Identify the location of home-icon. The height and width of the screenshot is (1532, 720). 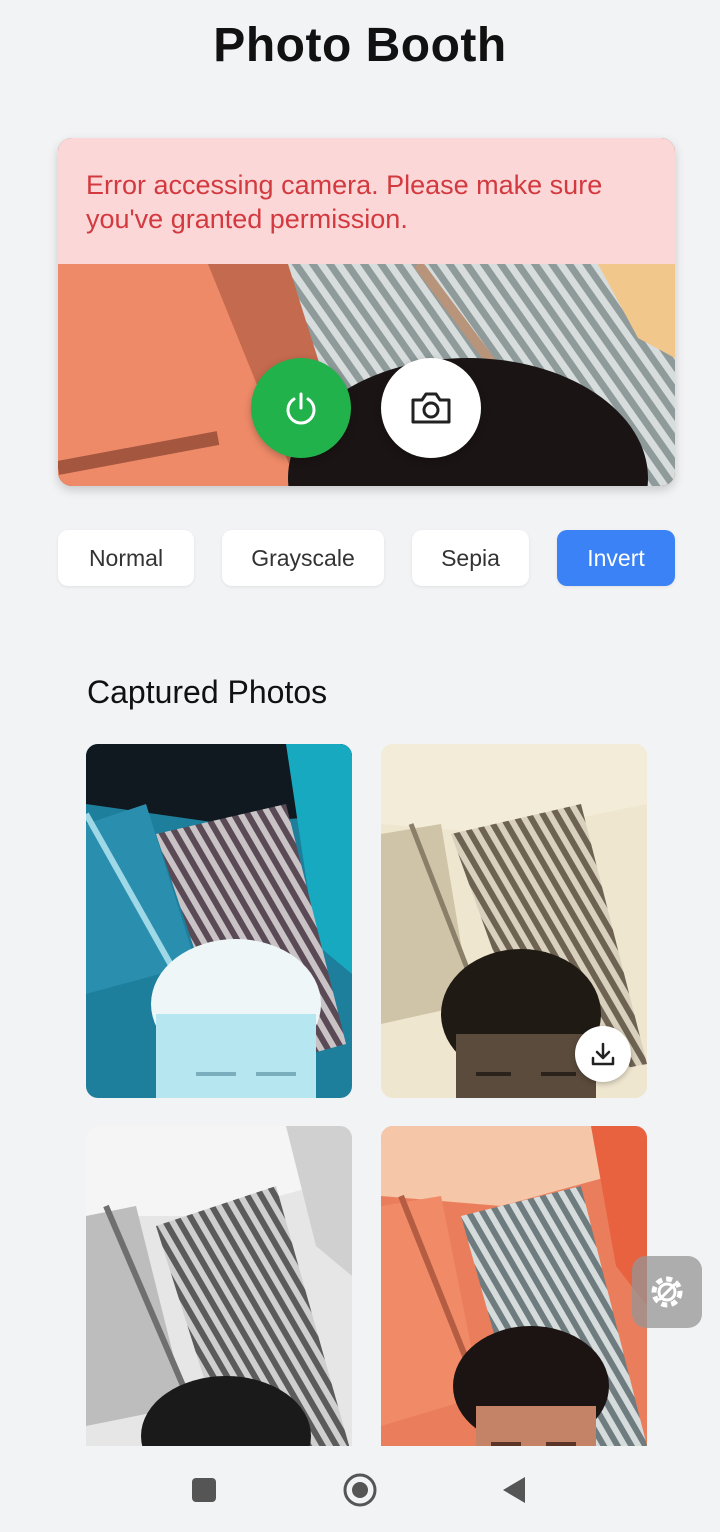
(360, 1490).